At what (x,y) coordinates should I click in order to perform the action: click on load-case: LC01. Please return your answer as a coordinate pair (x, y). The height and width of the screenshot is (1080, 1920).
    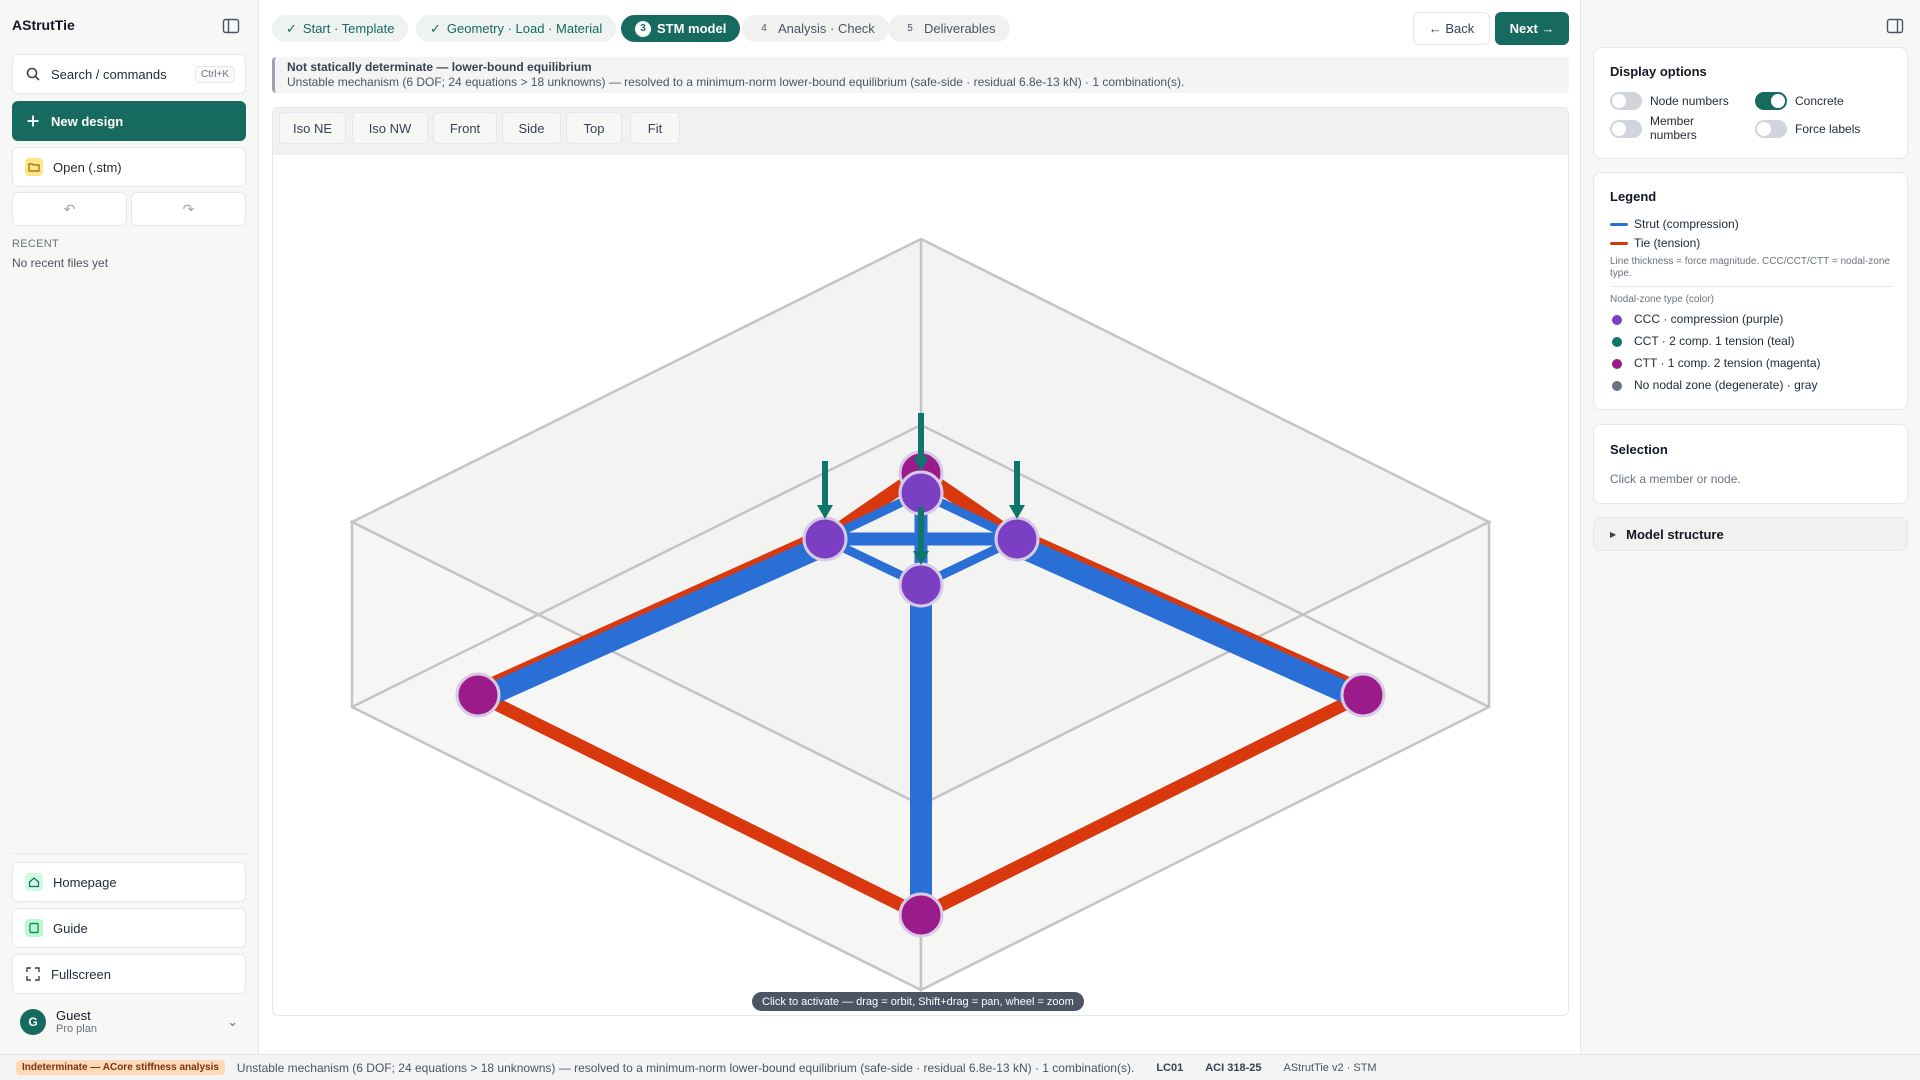
    Looking at the image, I should click on (1170, 1067).